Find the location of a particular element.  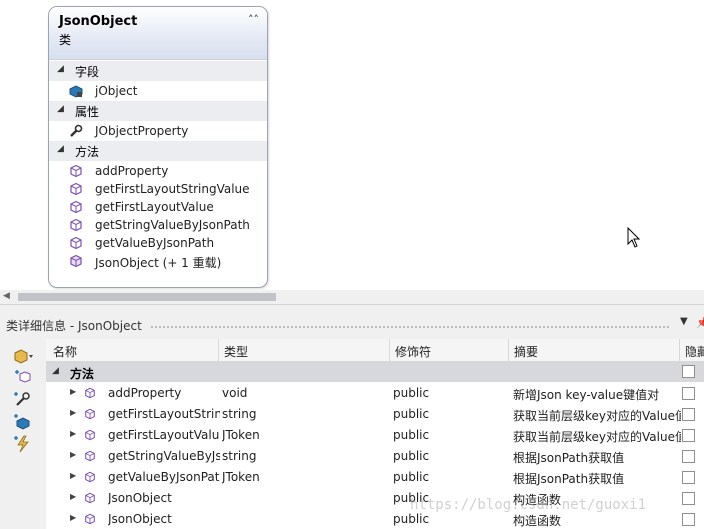

cell-name: getFirstLayoutStringValue is located at coordinates (164, 414).